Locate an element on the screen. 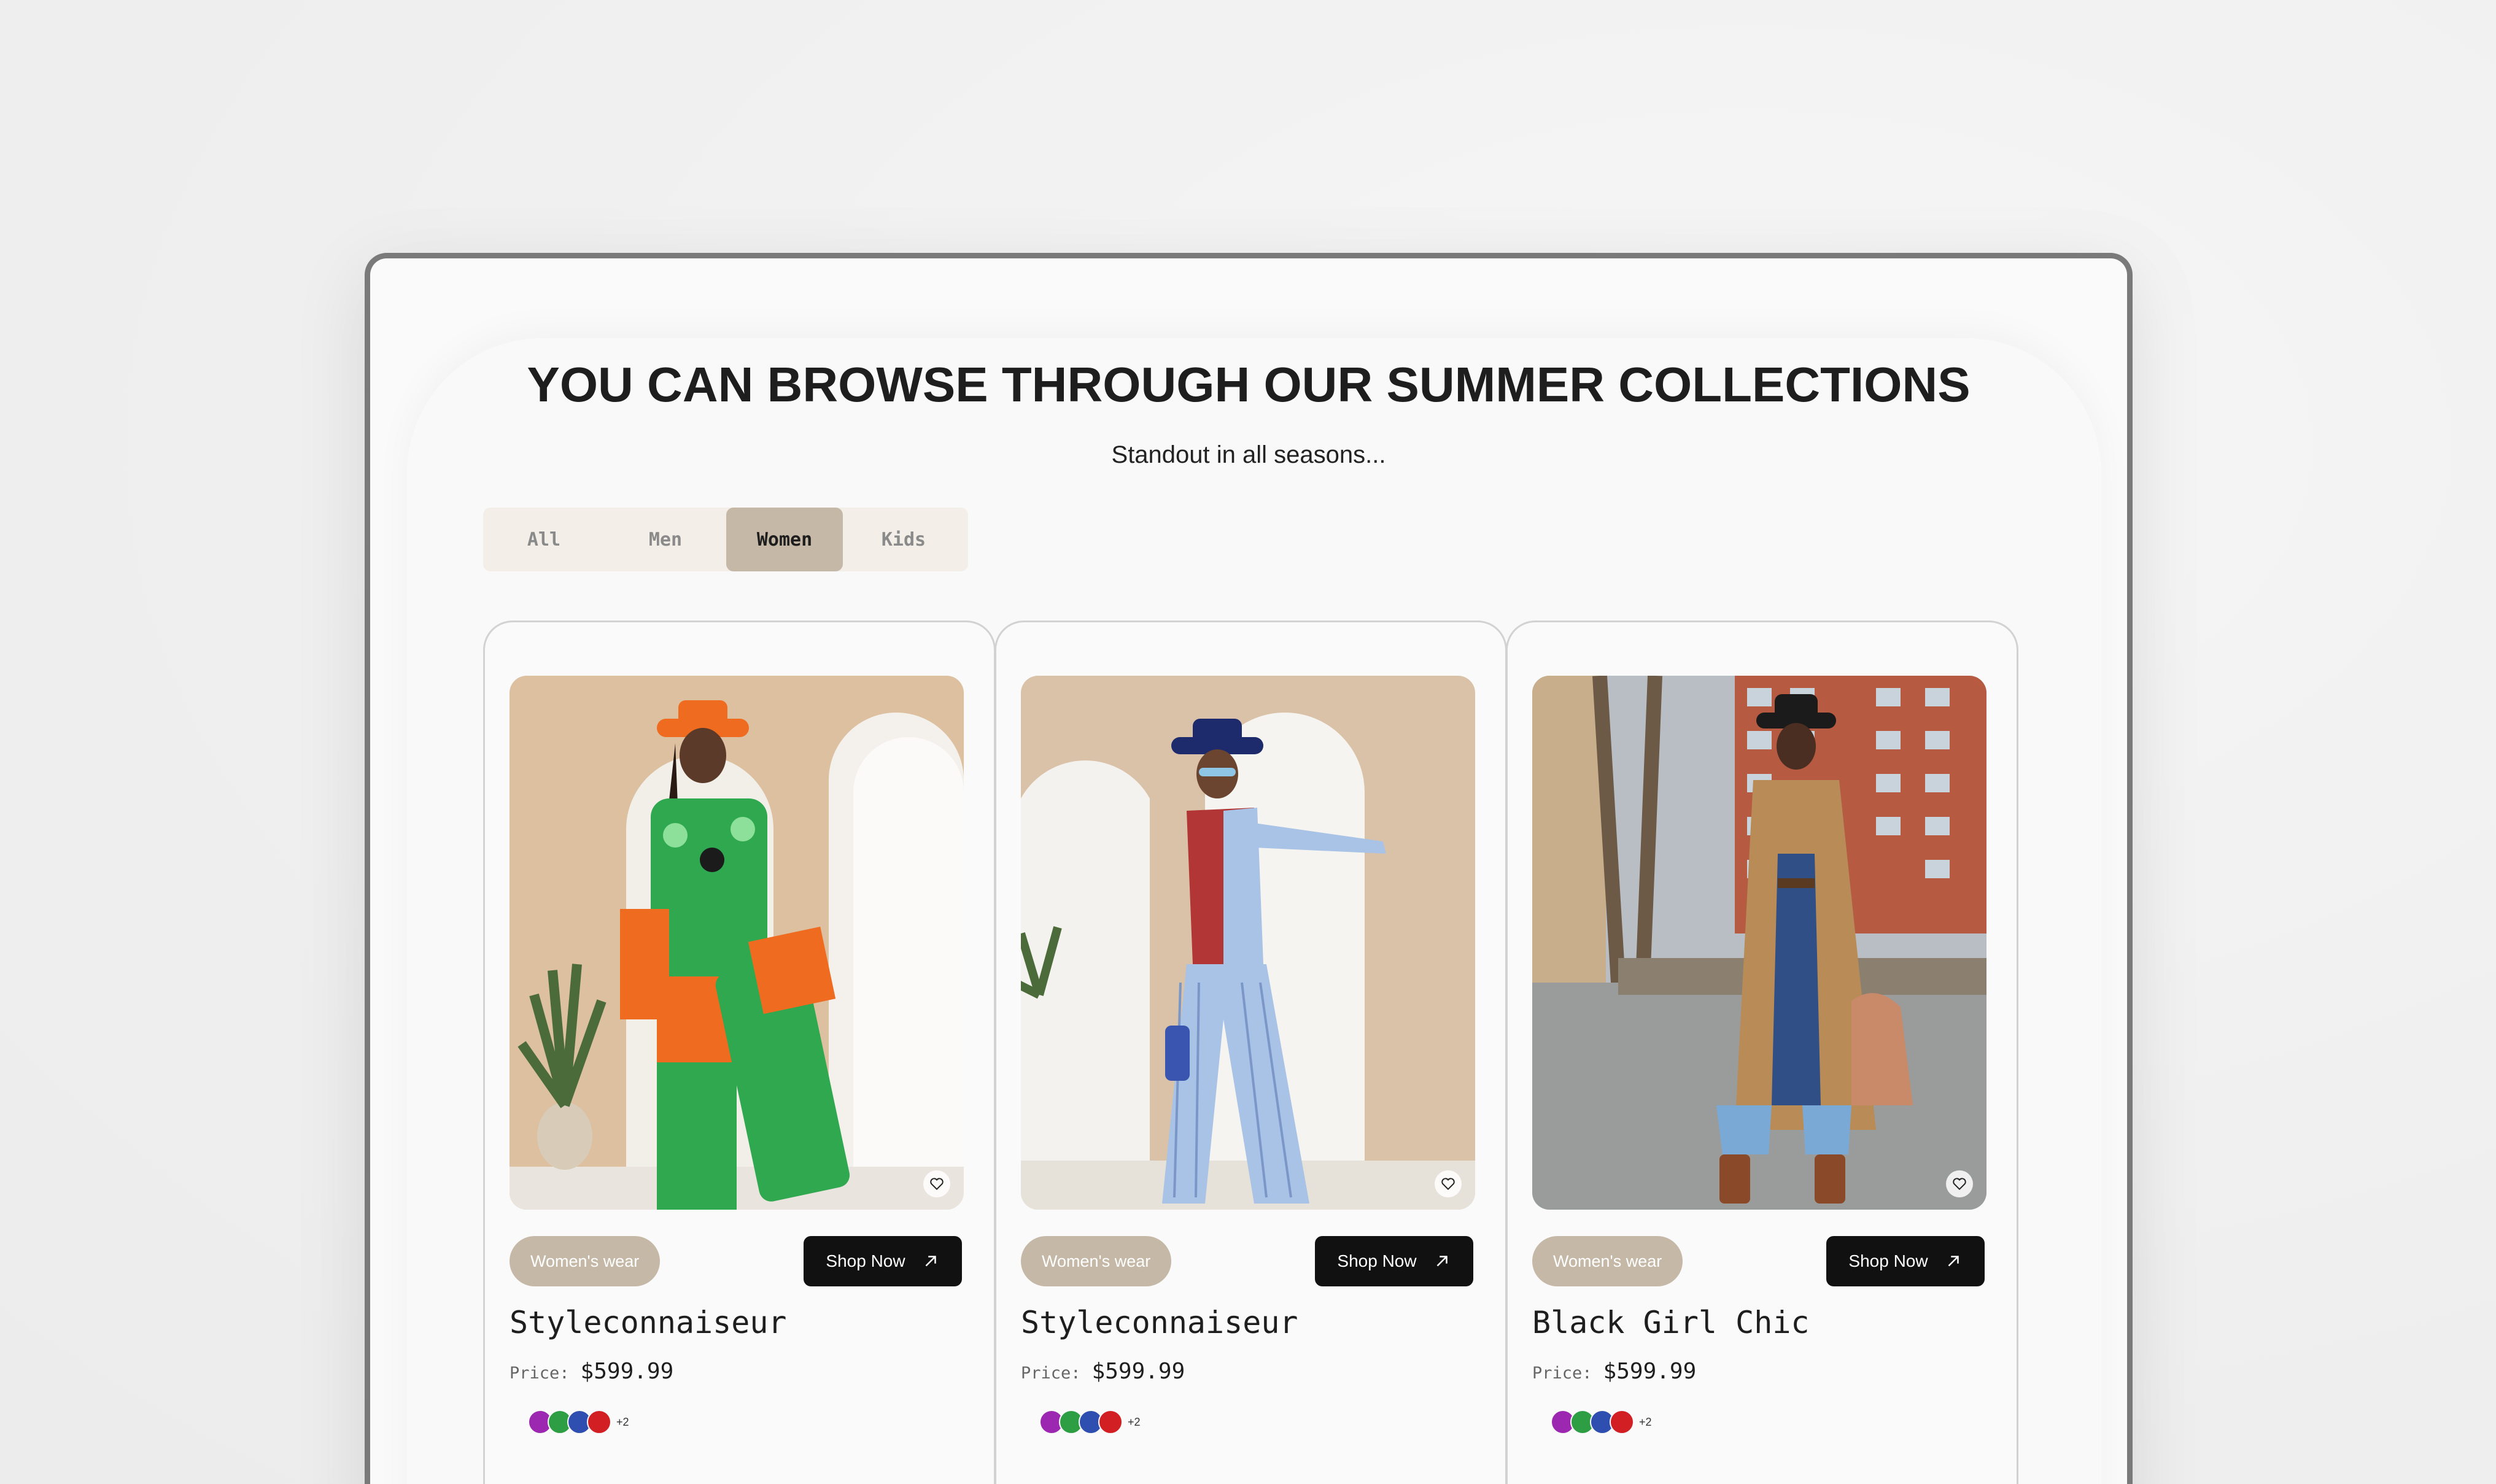  category-tabs: All Men Women Kids is located at coordinates (725, 539).